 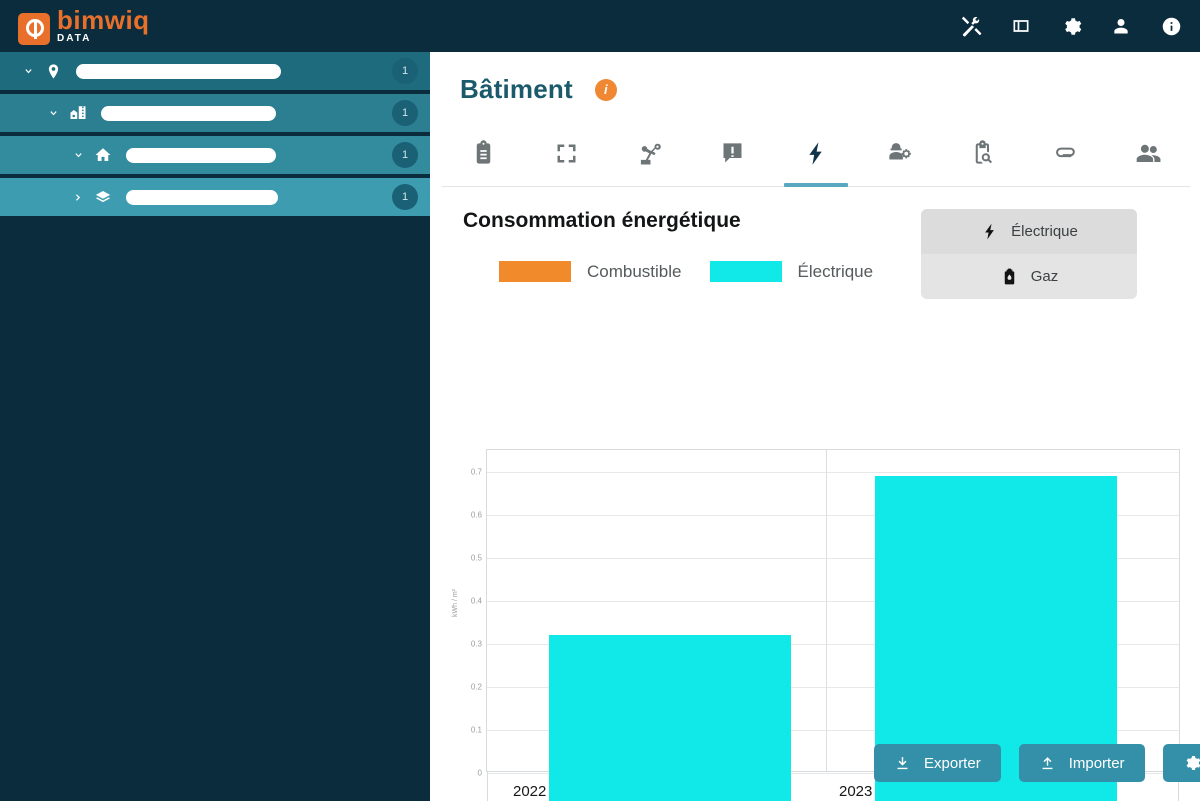 I want to click on building-icon, so click(x=78, y=113).